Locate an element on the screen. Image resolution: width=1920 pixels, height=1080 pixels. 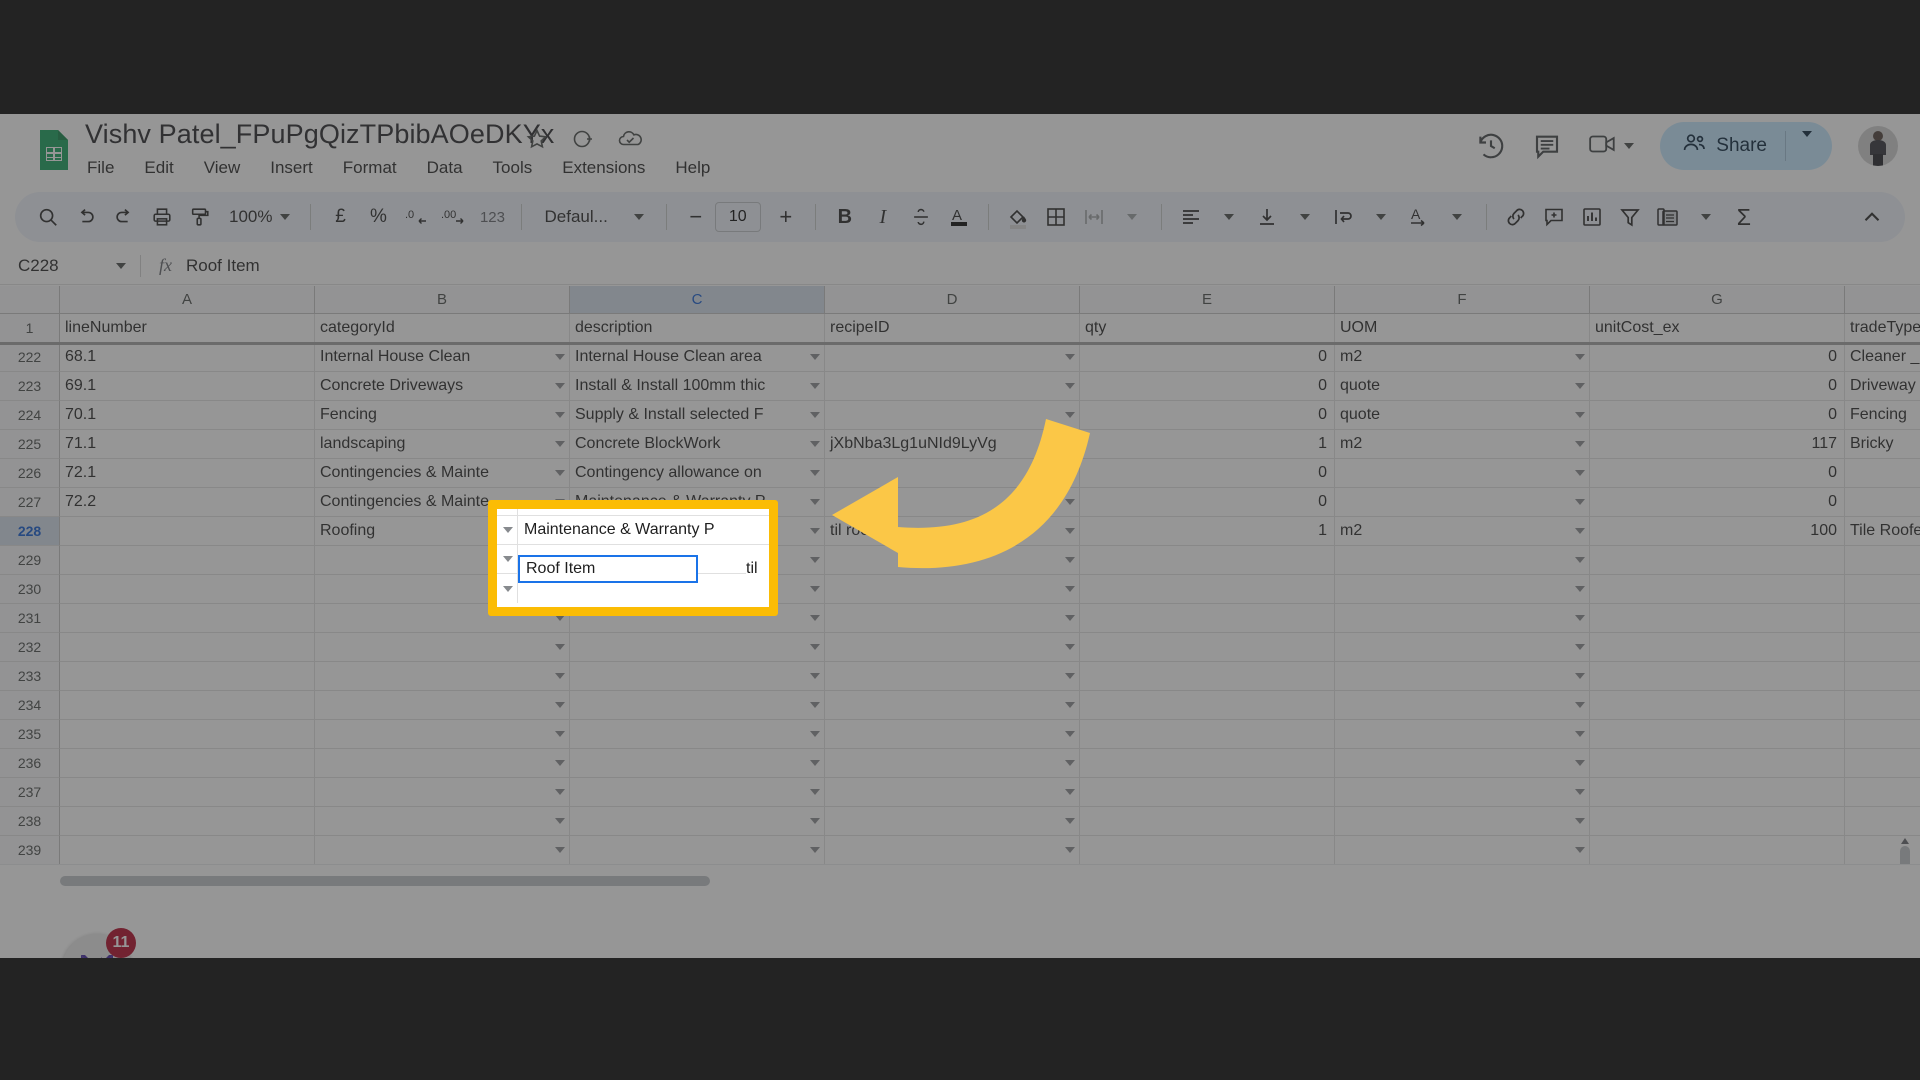
column-header-b: B is located at coordinates (442, 300).